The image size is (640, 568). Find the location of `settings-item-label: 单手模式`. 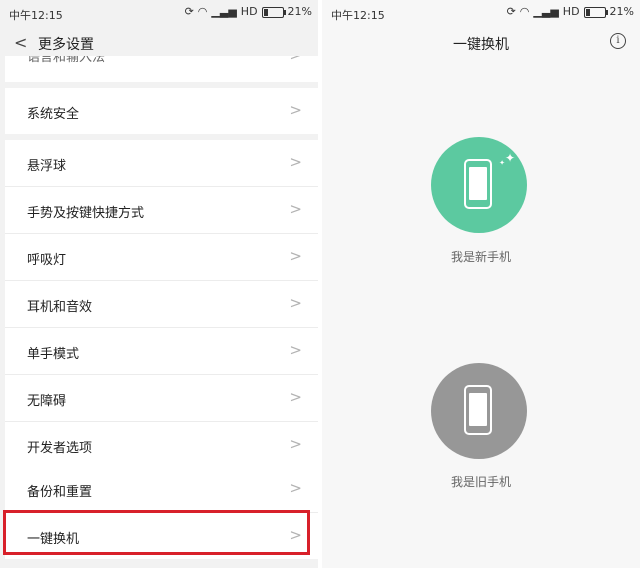

settings-item-label: 单手模式 is located at coordinates (53, 354).